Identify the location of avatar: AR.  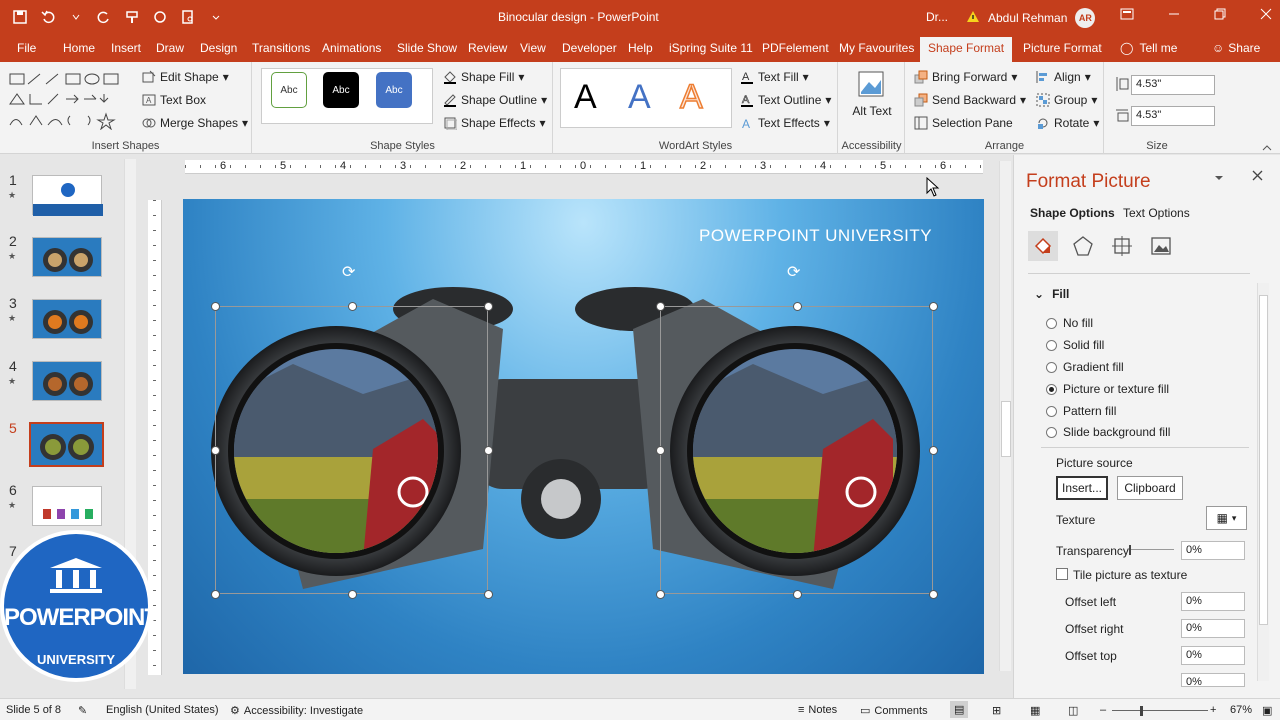
(1085, 18).